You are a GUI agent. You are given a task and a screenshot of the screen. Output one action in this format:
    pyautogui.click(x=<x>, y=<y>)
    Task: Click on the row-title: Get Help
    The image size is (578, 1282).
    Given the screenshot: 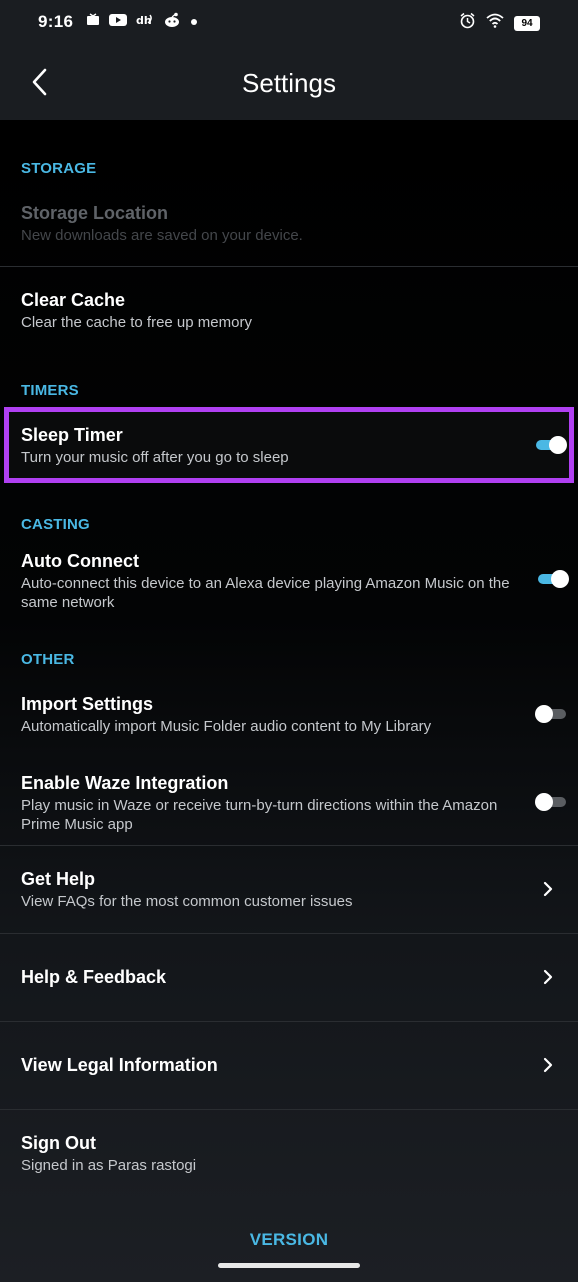 What is the action you would take?
    pyautogui.click(x=58, y=879)
    